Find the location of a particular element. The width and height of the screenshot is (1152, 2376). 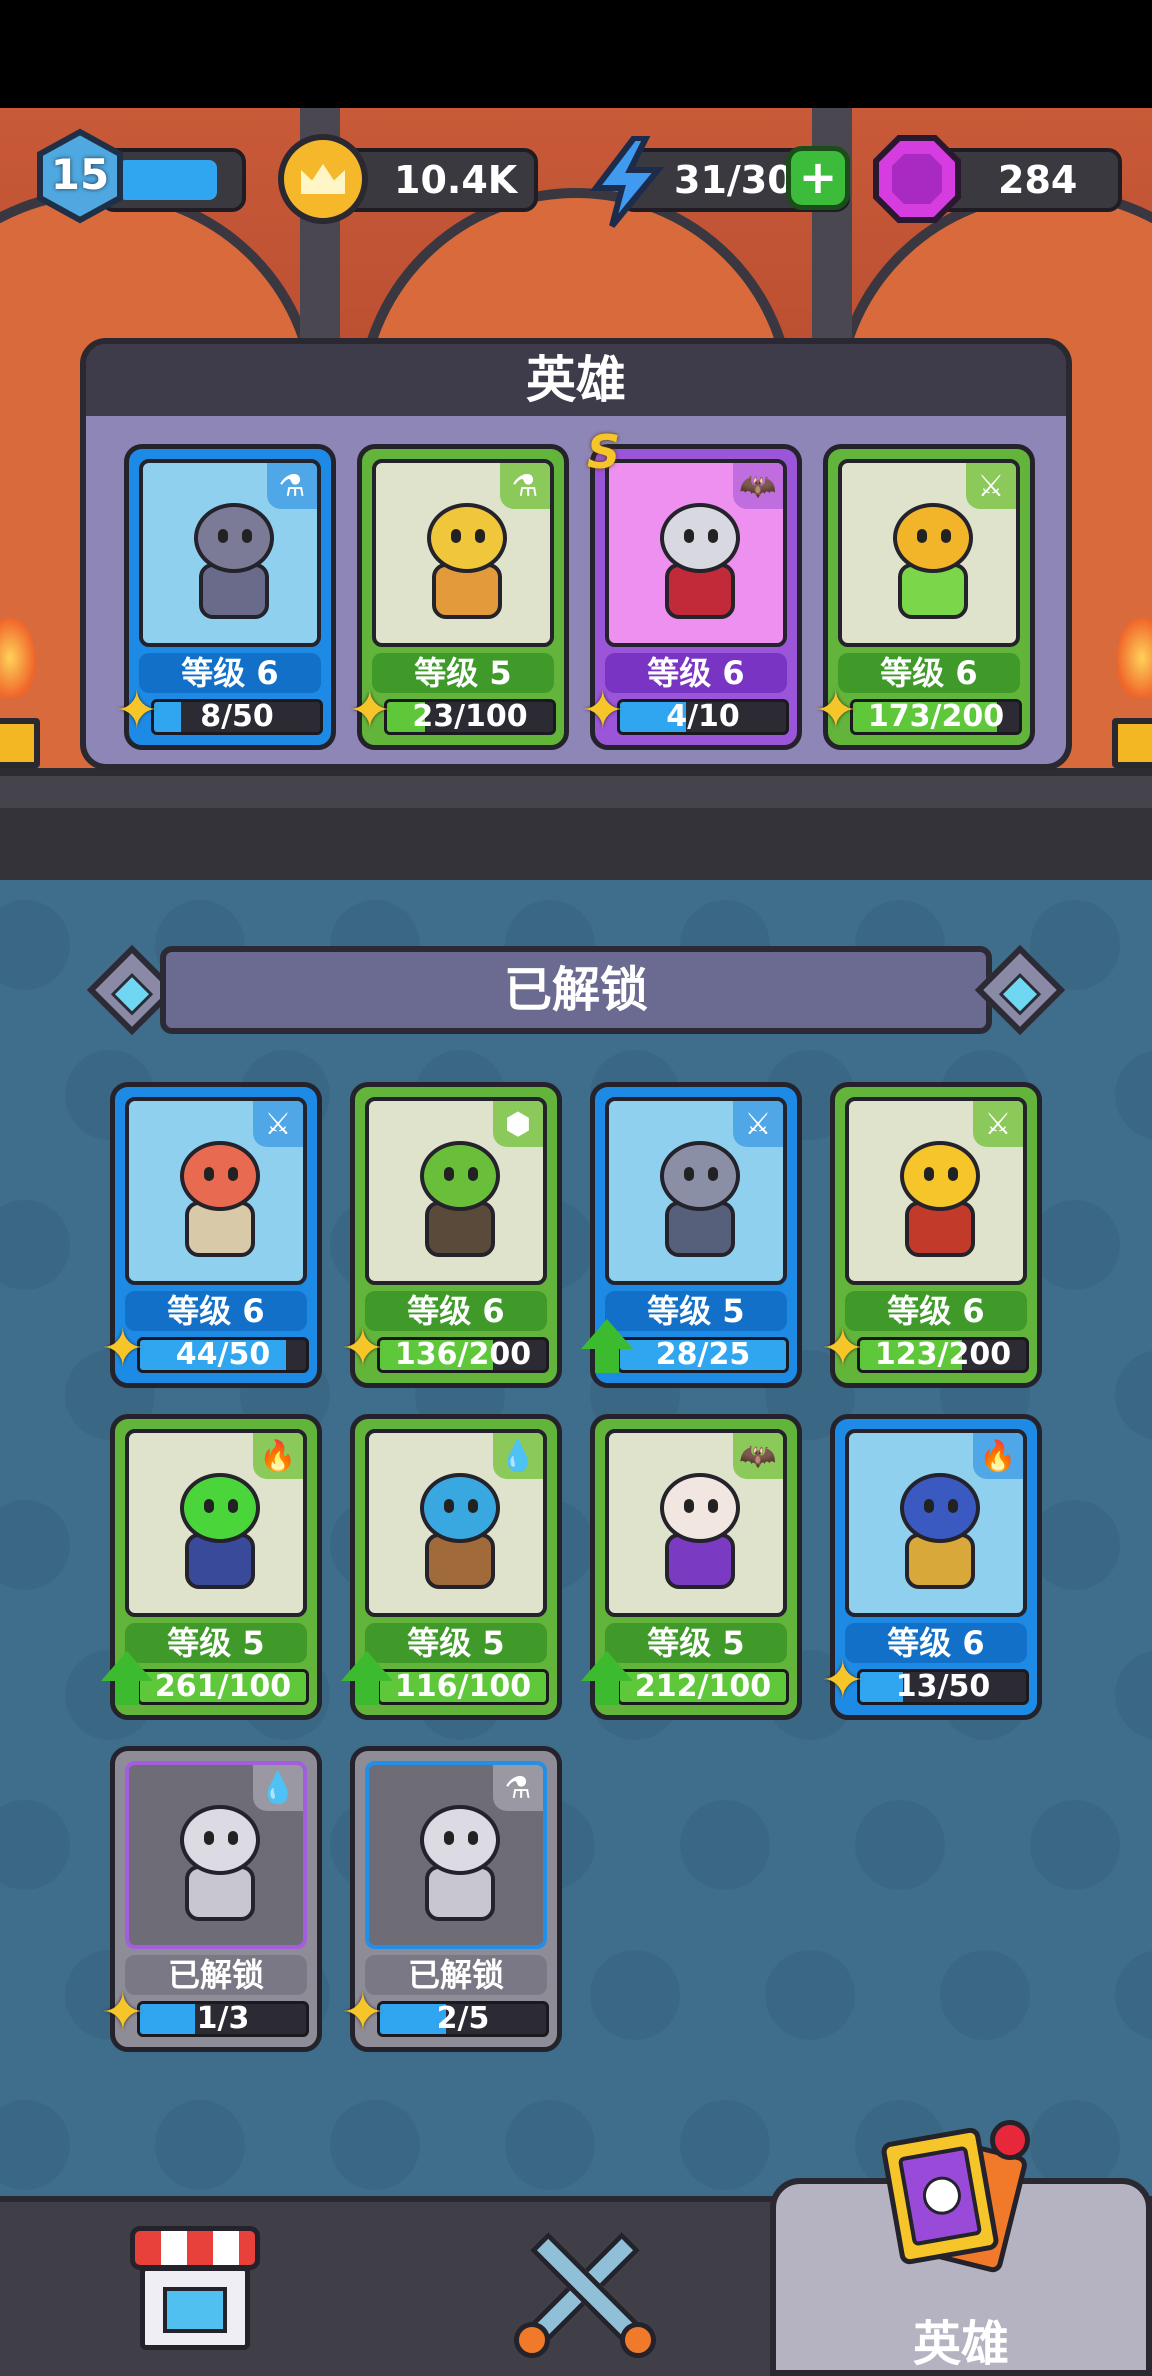

shard-progress-bar: 23/100 is located at coordinates (470, 717).